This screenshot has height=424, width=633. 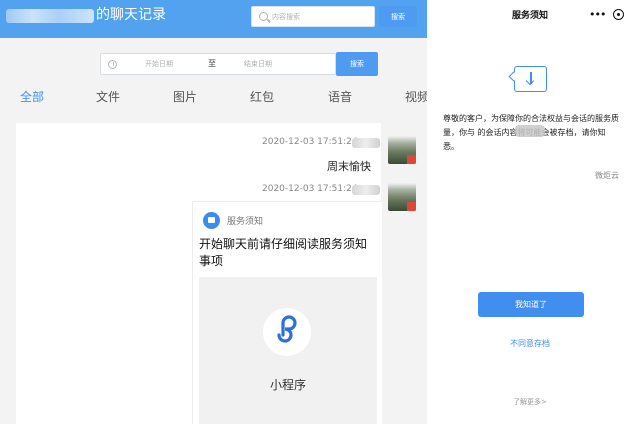 I want to click on card-thumbnail: 小程序, so click(x=288, y=350).